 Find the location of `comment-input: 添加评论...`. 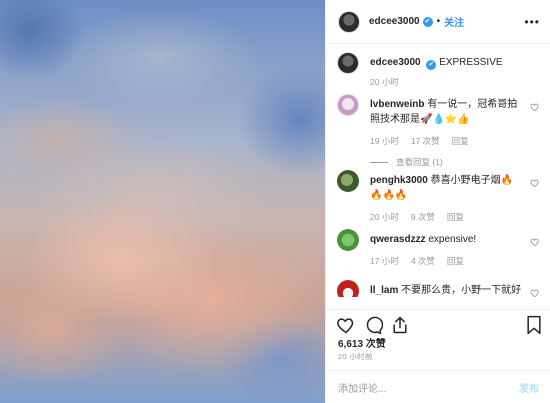

comment-input: 添加评论... is located at coordinates (428, 387).